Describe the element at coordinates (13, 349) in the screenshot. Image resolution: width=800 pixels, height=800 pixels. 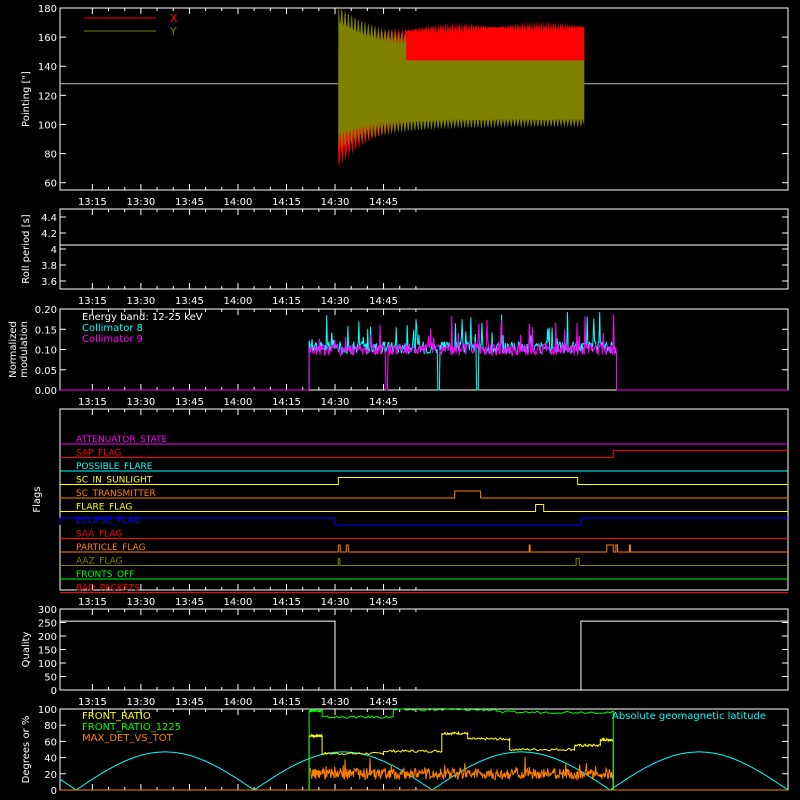
I see `y-axis-label: Normalized` at that location.